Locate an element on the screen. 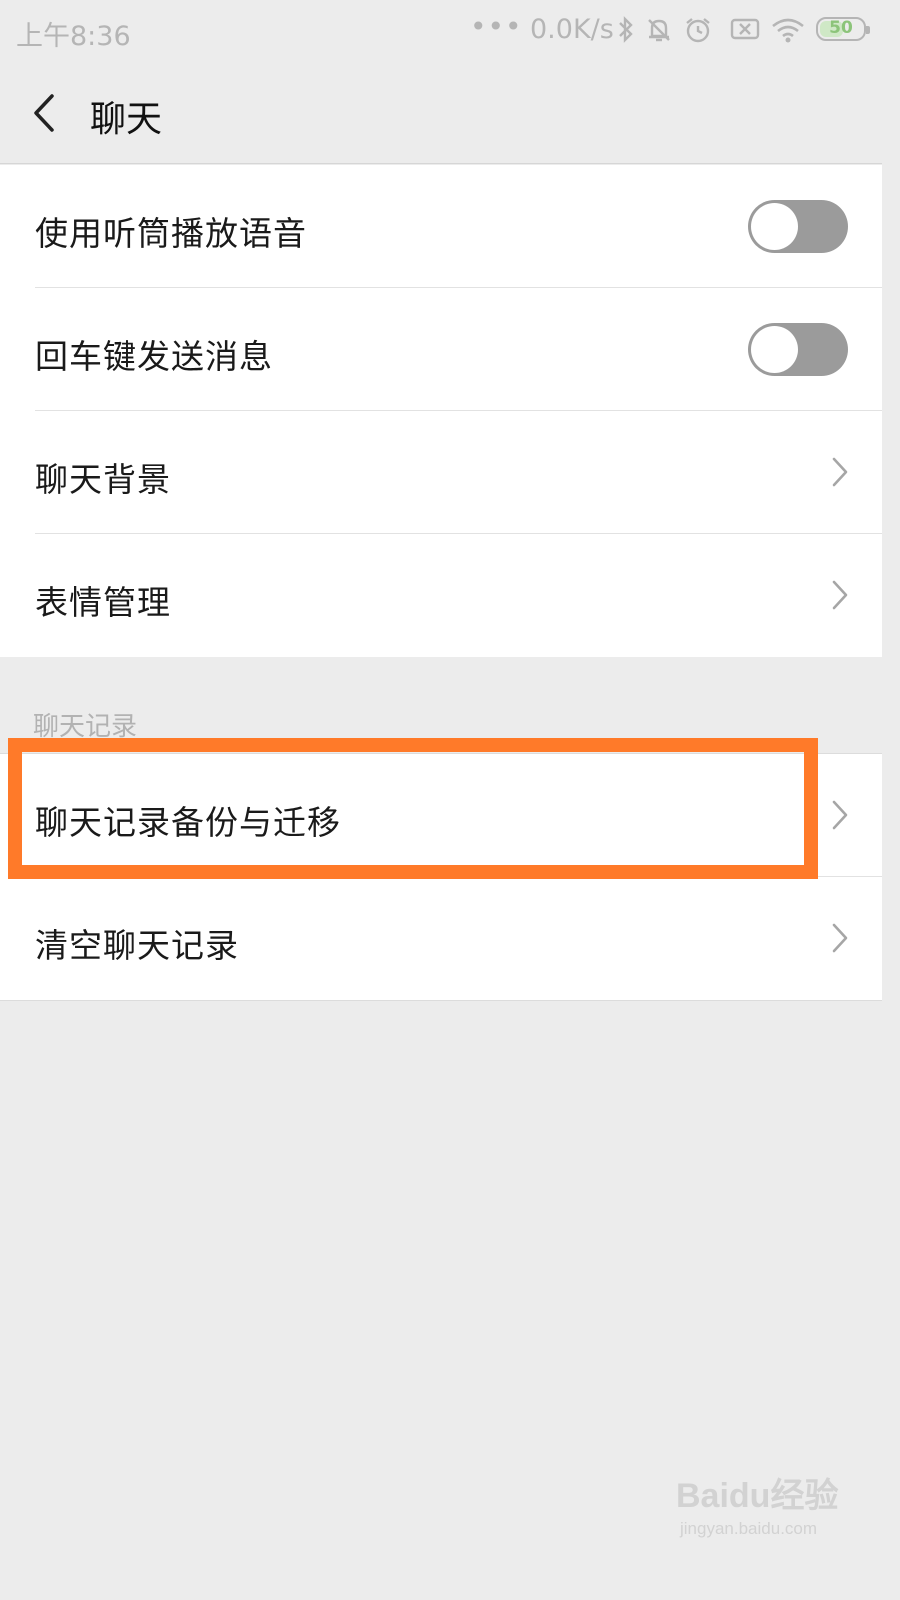 This screenshot has height=1600, width=900. earpiece-toggle is located at coordinates (798, 226).